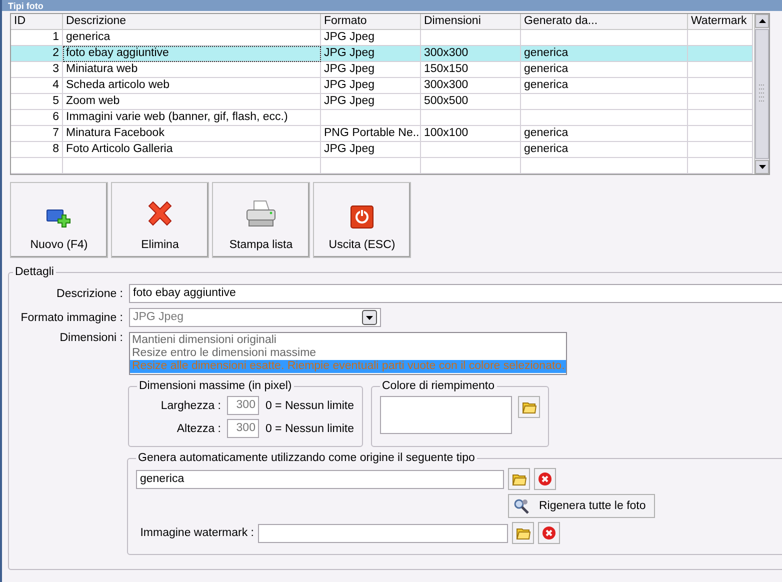 Image resolution: width=782 pixels, height=582 pixels. Describe the element at coordinates (37, 118) in the screenshot. I see `table-cell: 6` at that location.